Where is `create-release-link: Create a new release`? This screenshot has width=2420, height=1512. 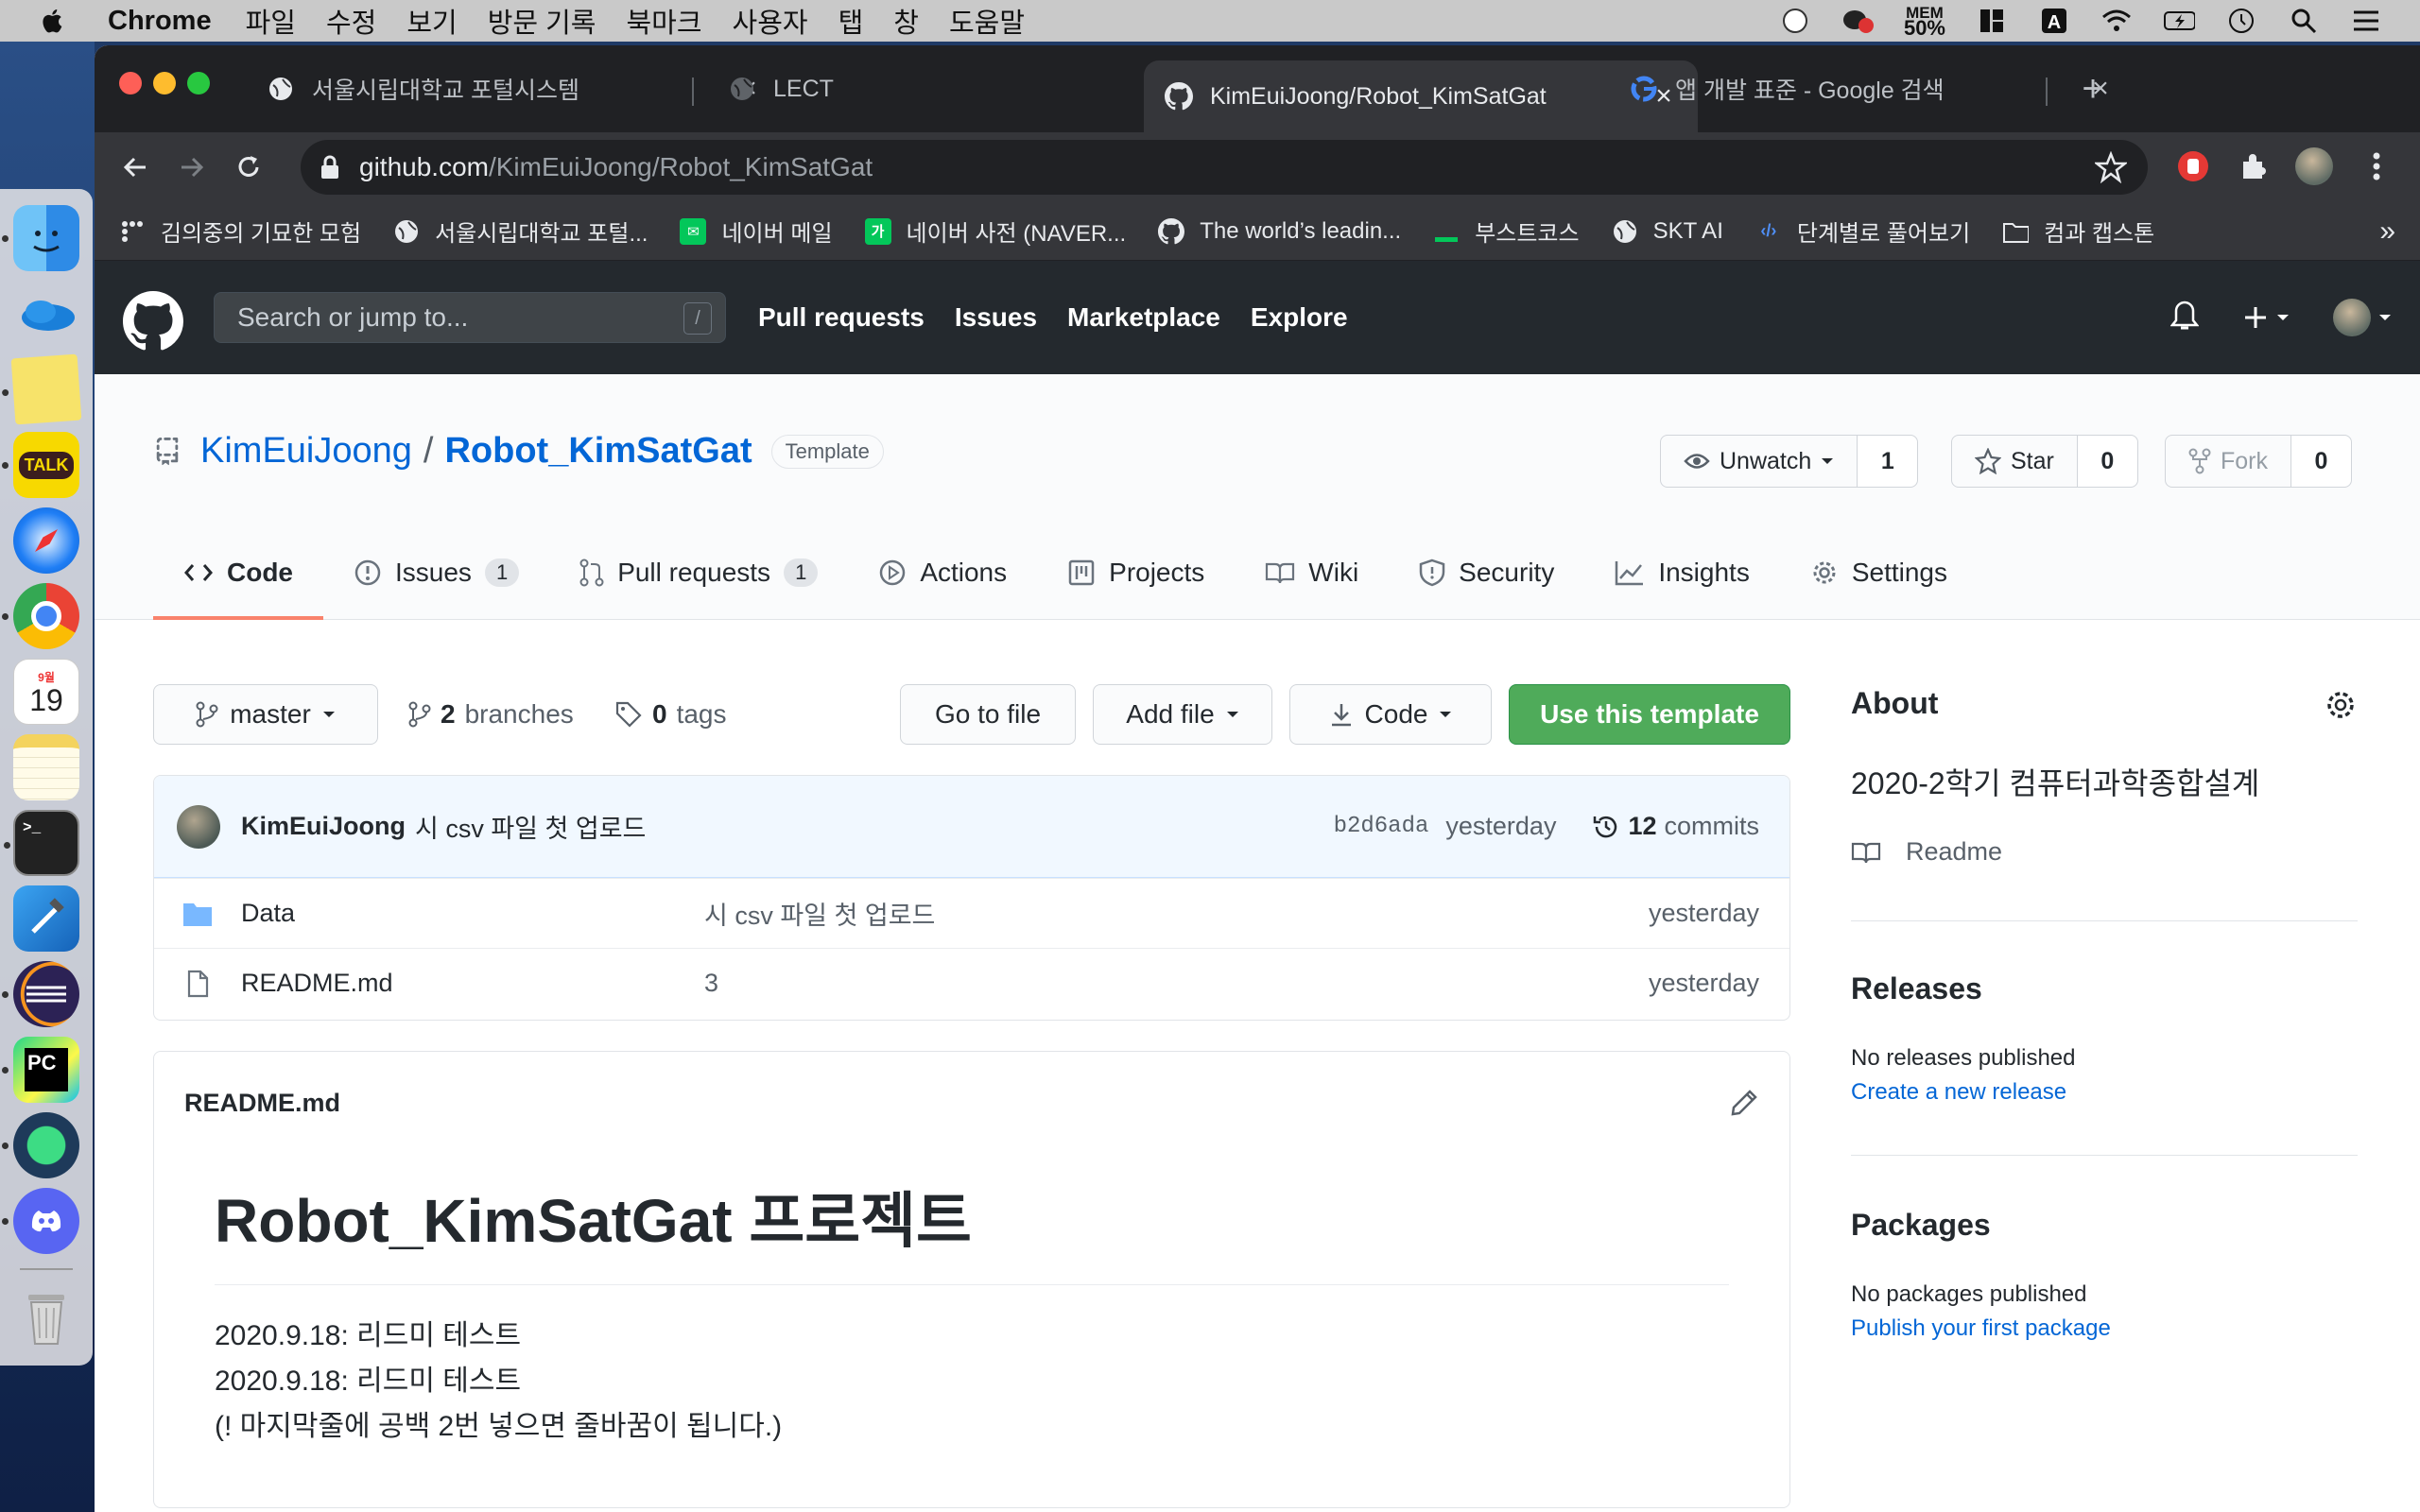
create-release-link: Create a new release is located at coordinates (1958, 1092).